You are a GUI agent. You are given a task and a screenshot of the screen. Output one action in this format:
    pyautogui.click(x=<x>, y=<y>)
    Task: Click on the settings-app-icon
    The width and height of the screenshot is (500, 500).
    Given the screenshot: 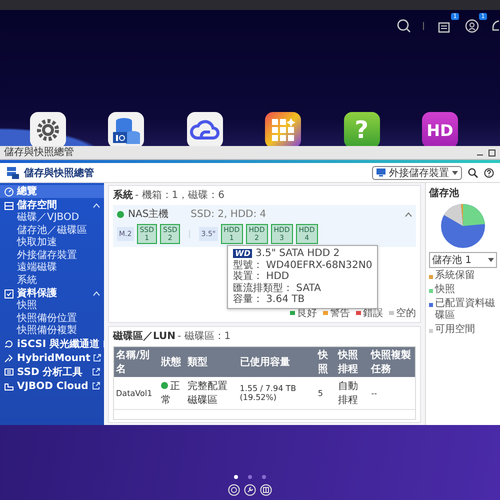 What is the action you would take?
    pyautogui.click(x=48, y=130)
    